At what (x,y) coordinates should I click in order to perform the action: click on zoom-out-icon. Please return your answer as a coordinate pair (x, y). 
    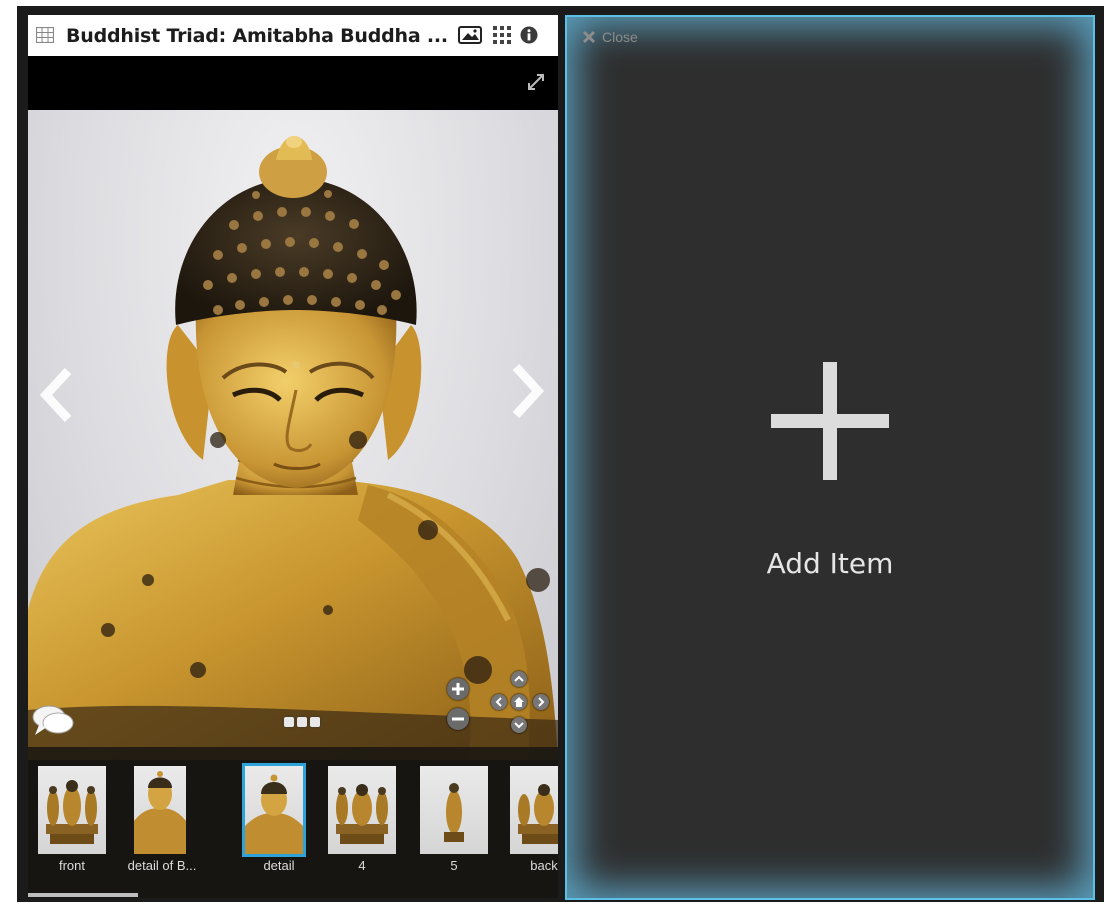
    Looking at the image, I should click on (458, 719).